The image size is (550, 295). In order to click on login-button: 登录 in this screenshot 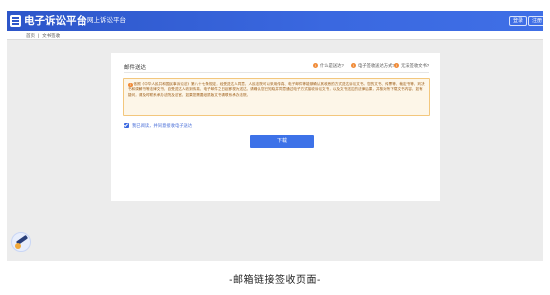, I will do `click(518, 21)`.